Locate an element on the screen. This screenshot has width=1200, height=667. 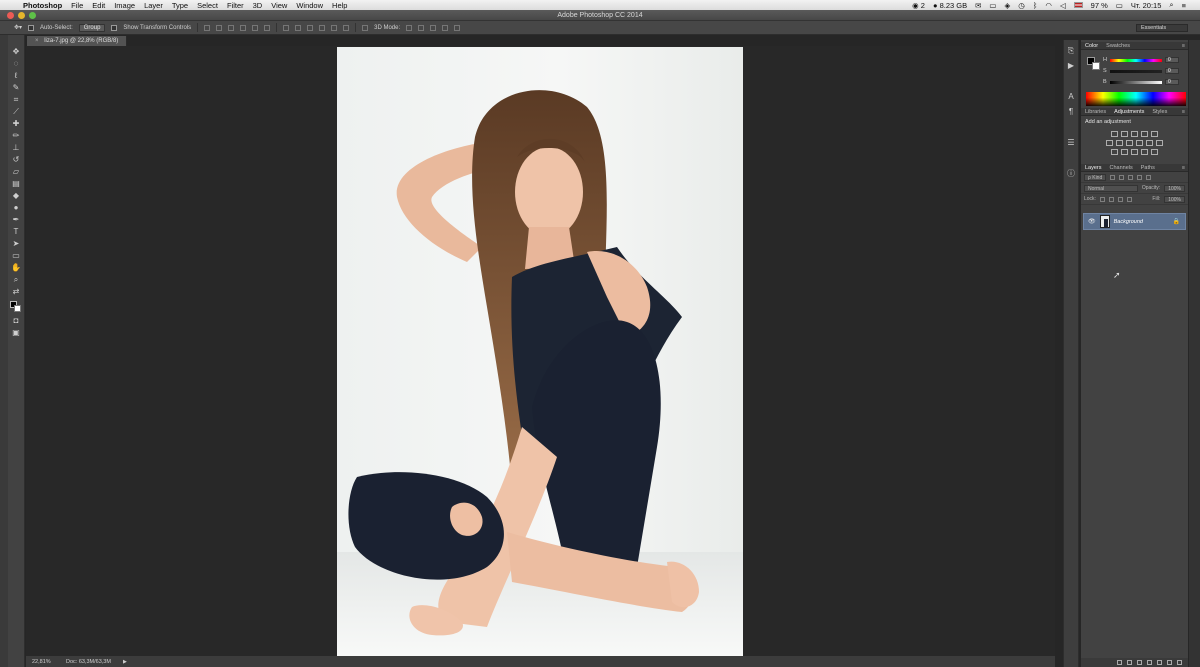
zoom-window-button is located at coordinates (32, 15).